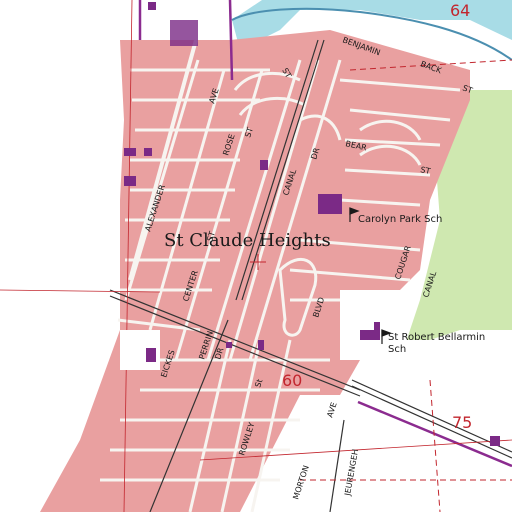 This screenshot has width=512, height=512. Describe the element at coordinates (436, 337) in the screenshot. I see `school-label-st-robert-line1: St Robert Bellarmin` at that location.